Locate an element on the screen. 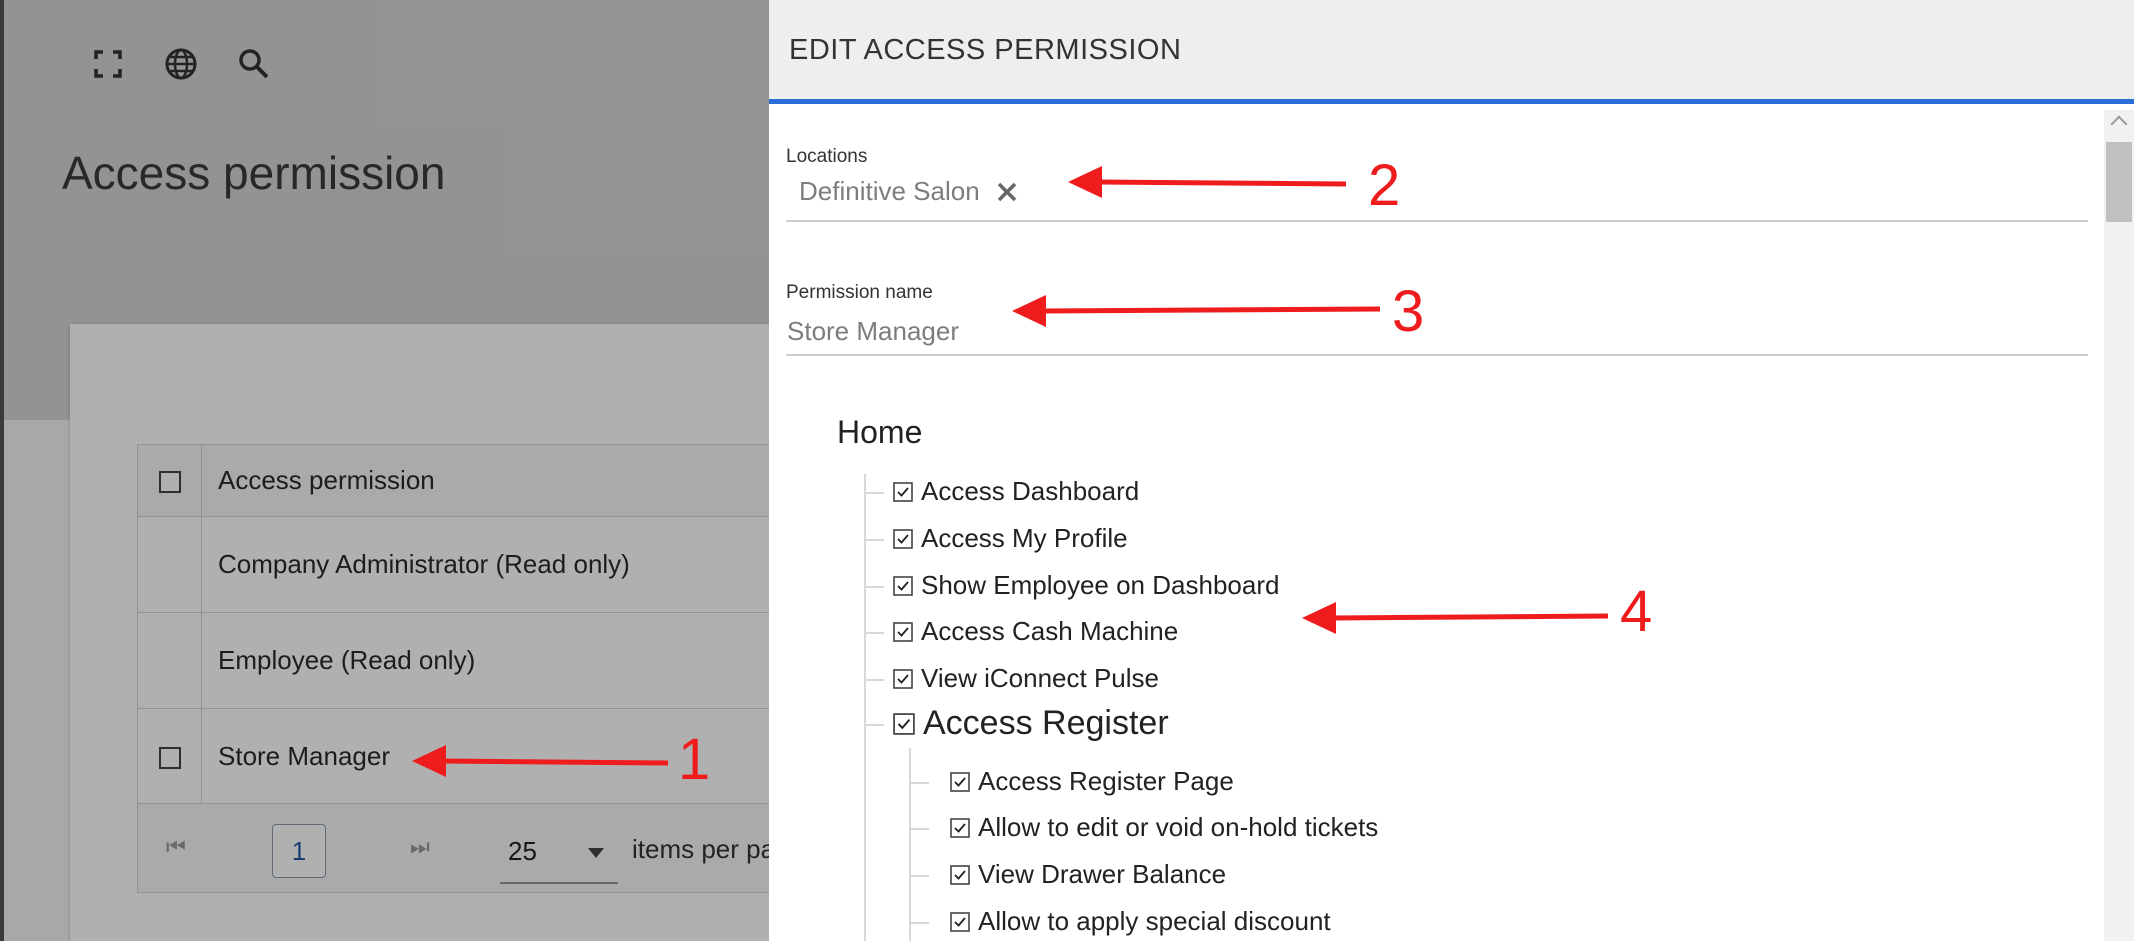 This screenshot has width=2134, height=941. annotation-number-3: 3 is located at coordinates (1408, 311).